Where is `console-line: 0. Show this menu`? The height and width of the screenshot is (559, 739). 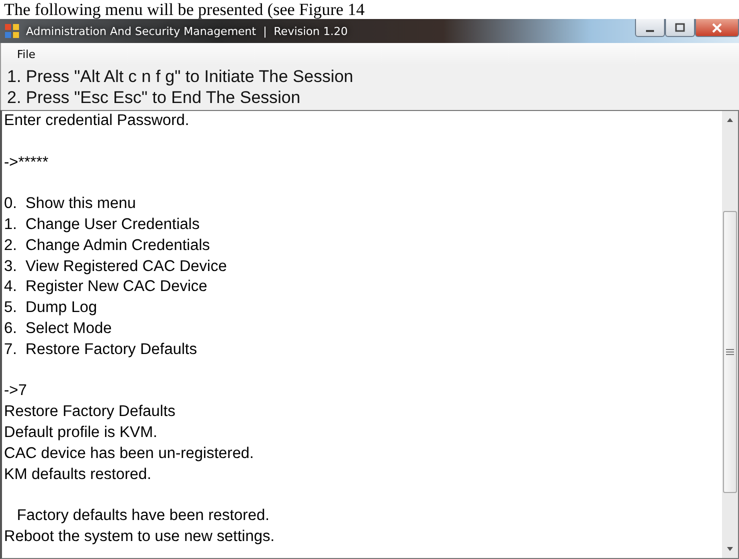
console-line: 0. Show this menu is located at coordinates (70, 204).